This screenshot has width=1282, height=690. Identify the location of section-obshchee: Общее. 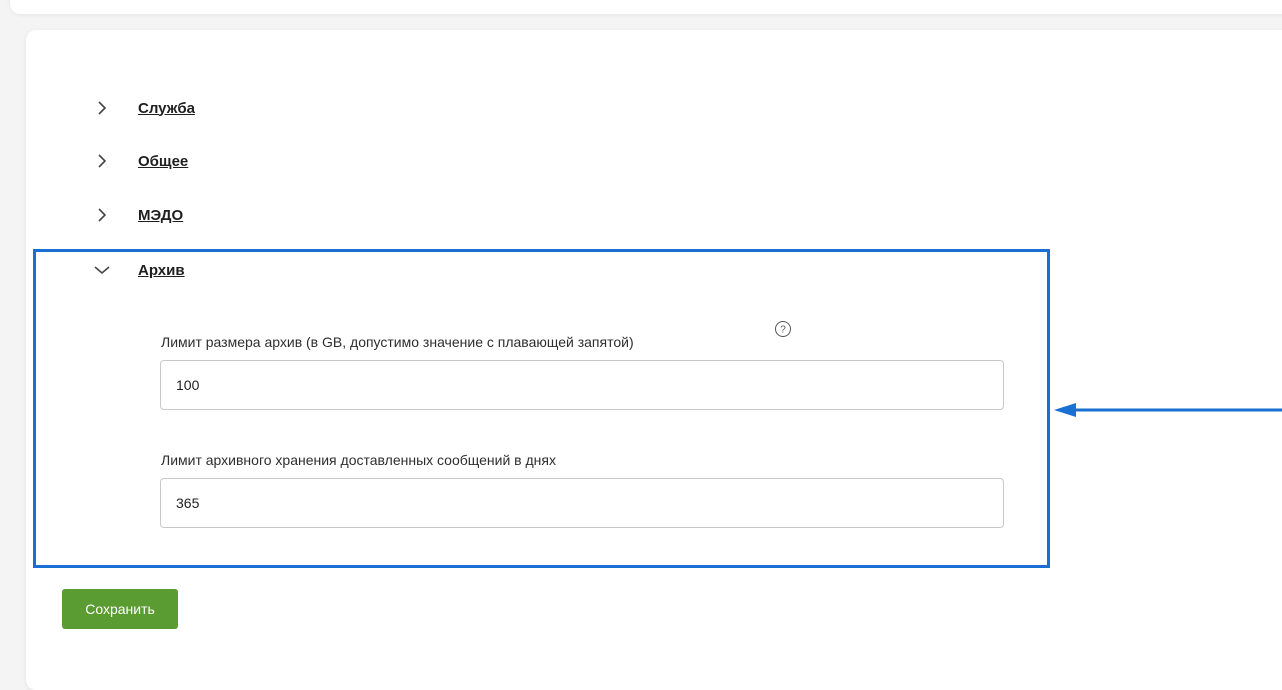
(140, 161).